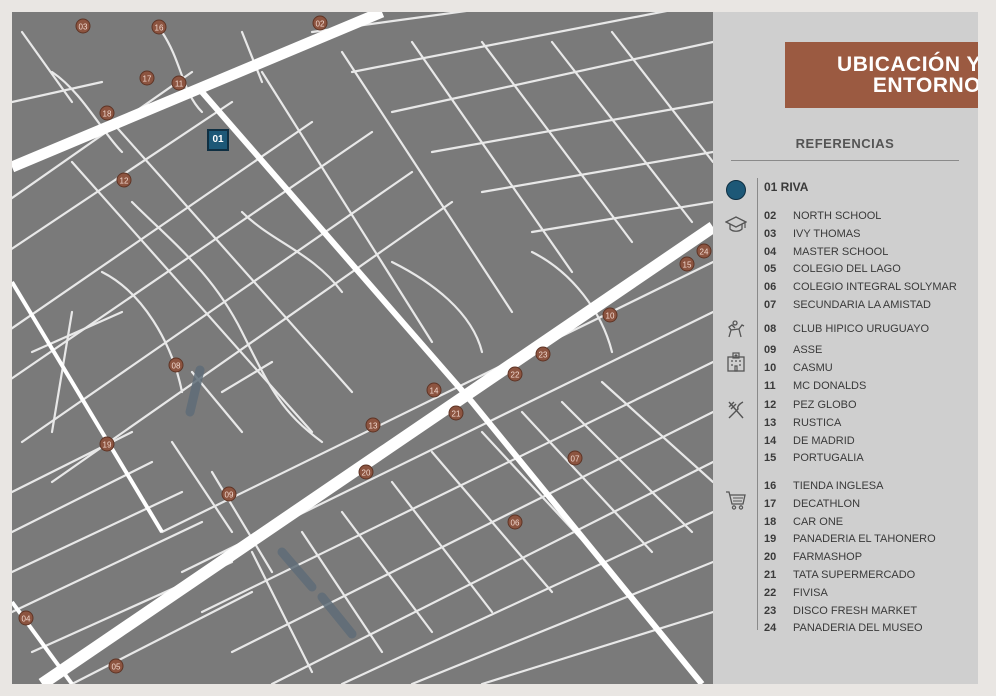 Image resolution: width=996 pixels, height=696 pixels. What do you see at coordinates (793, 350) in the screenshot?
I see `legend-item-09: 09 ASSE` at bounding box center [793, 350].